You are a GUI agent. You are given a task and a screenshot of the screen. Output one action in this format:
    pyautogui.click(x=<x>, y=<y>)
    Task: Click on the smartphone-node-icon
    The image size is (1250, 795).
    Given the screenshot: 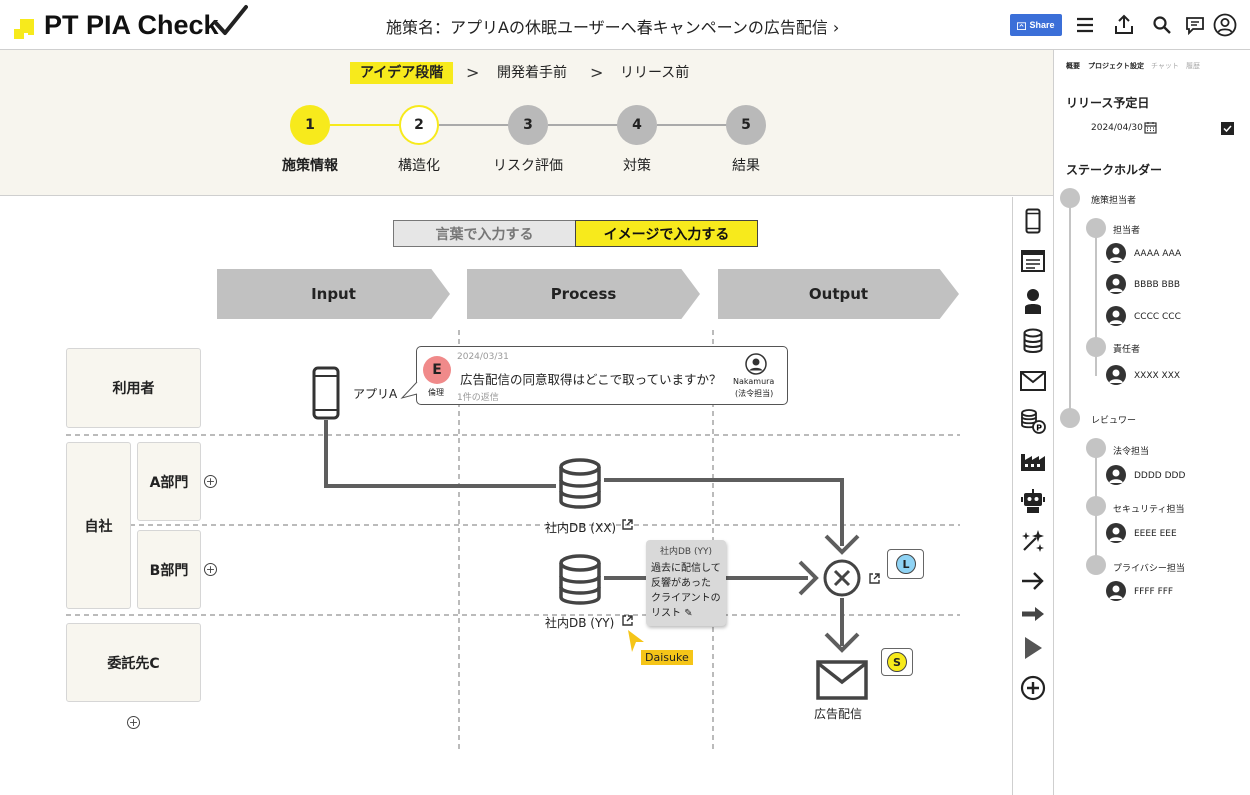 What is the action you would take?
    pyautogui.click(x=326, y=393)
    